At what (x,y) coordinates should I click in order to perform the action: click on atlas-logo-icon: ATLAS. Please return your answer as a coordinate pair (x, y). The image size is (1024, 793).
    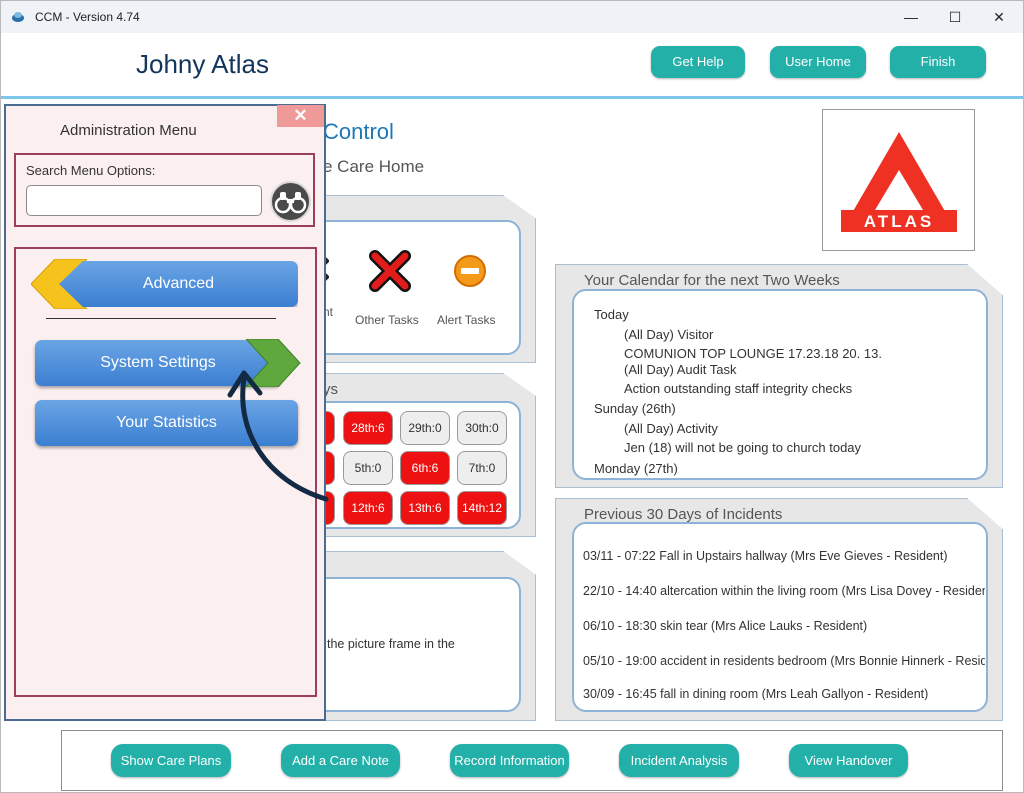
    Looking at the image, I should click on (899, 182).